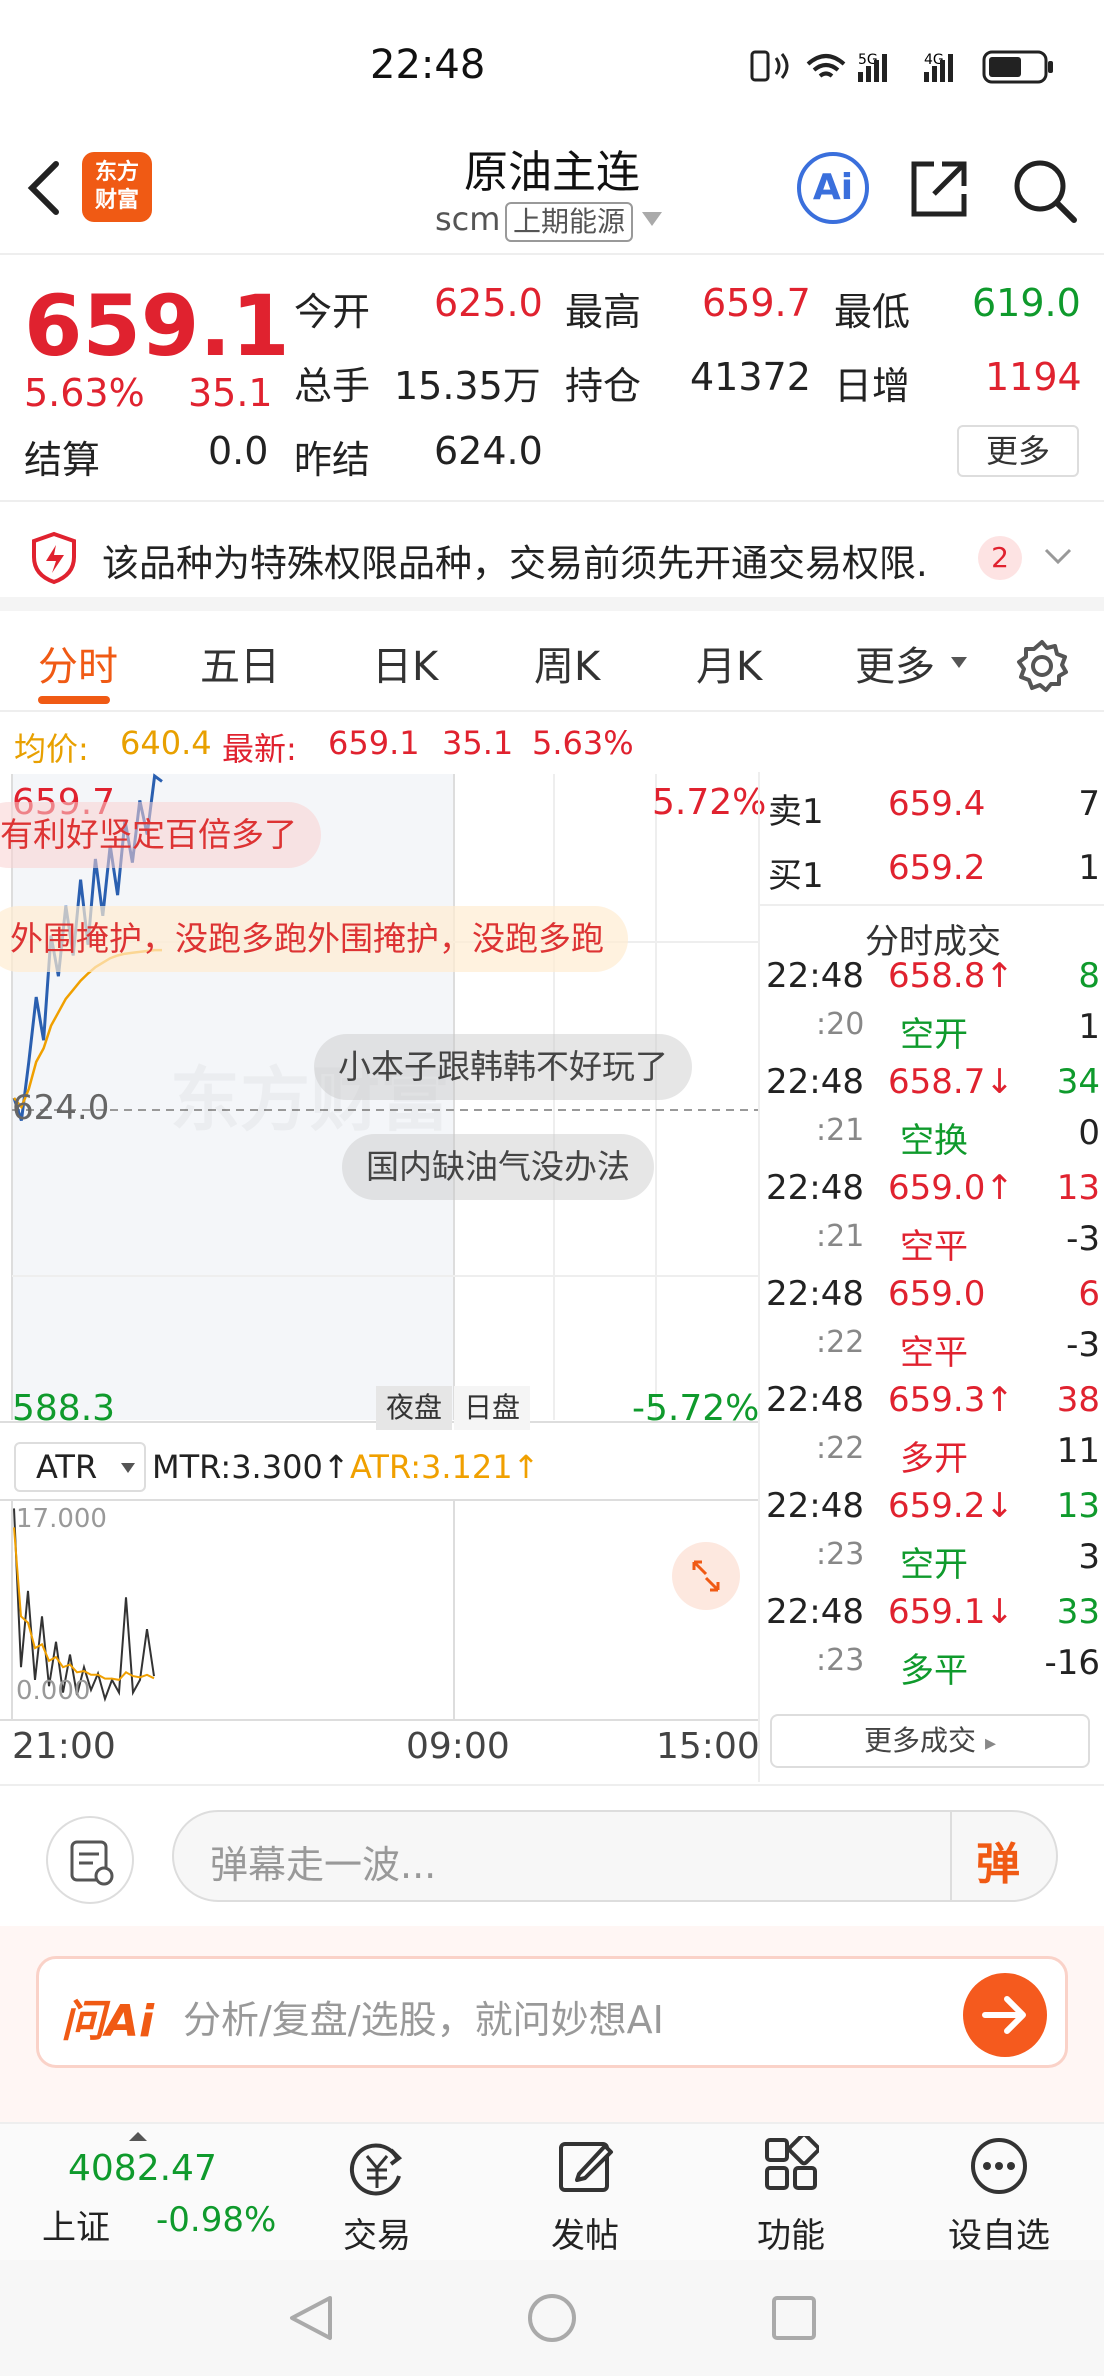 This screenshot has height=2376, width=1104. What do you see at coordinates (934, 1141) in the screenshot?
I see `trade-price: 空换` at bounding box center [934, 1141].